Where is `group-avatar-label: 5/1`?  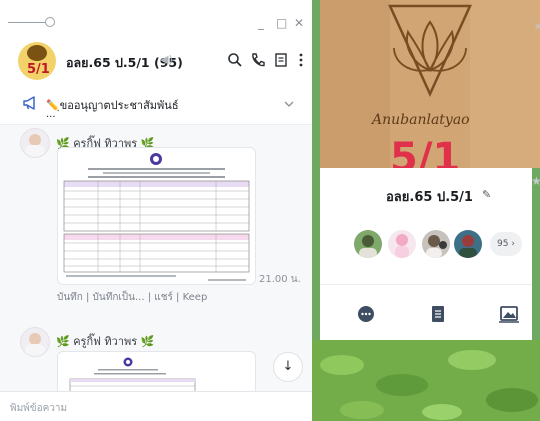 group-avatar-label: 5/1 is located at coordinates (38, 69).